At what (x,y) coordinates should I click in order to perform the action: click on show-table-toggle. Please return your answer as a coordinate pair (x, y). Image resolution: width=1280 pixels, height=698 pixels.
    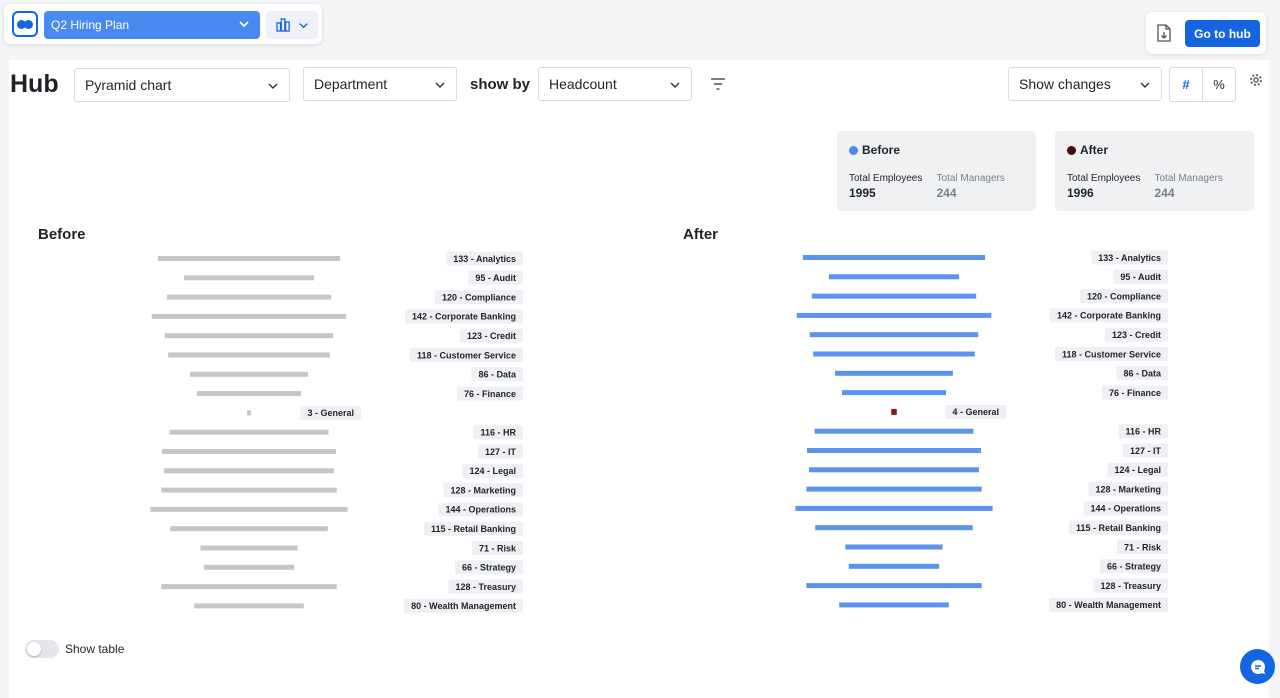
    Looking at the image, I should click on (42, 649).